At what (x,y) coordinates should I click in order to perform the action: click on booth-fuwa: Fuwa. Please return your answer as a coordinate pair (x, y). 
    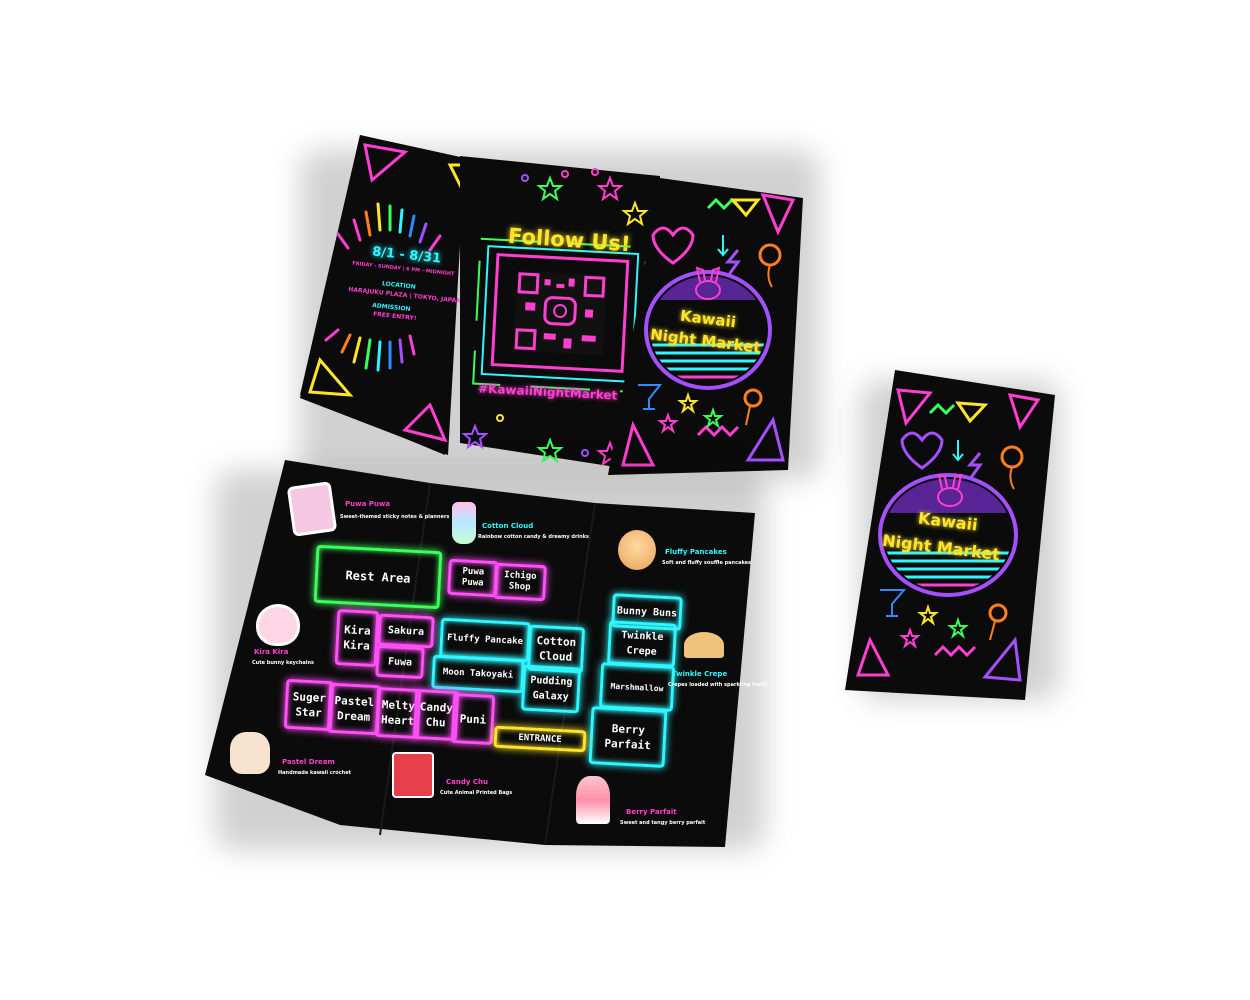
    Looking at the image, I should click on (400, 662).